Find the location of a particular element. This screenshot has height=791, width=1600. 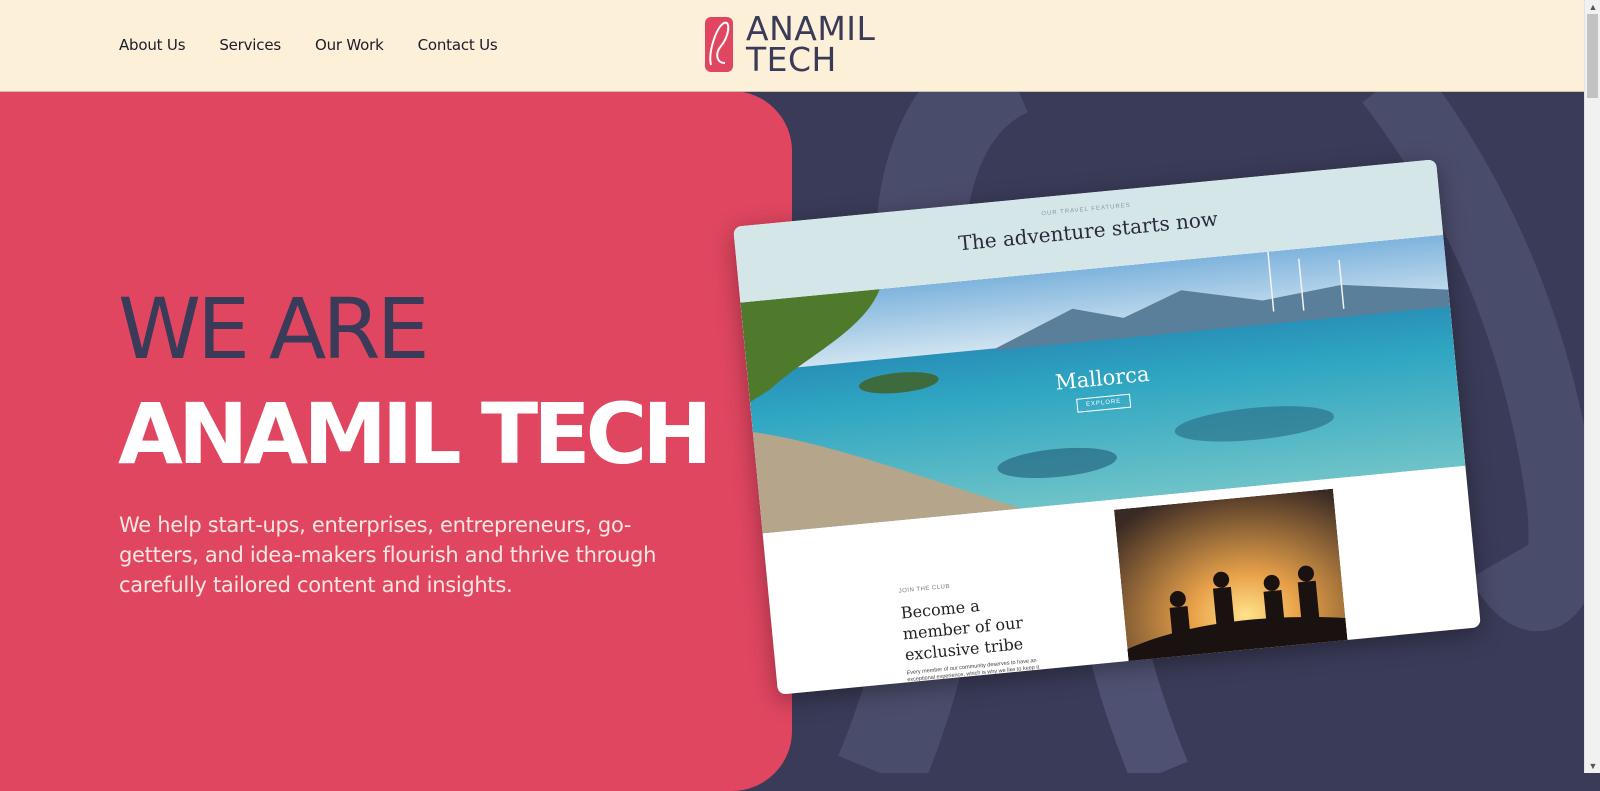

mockup-club-heading: Become a member of our exclusive tribe is located at coordinates (961, 630).